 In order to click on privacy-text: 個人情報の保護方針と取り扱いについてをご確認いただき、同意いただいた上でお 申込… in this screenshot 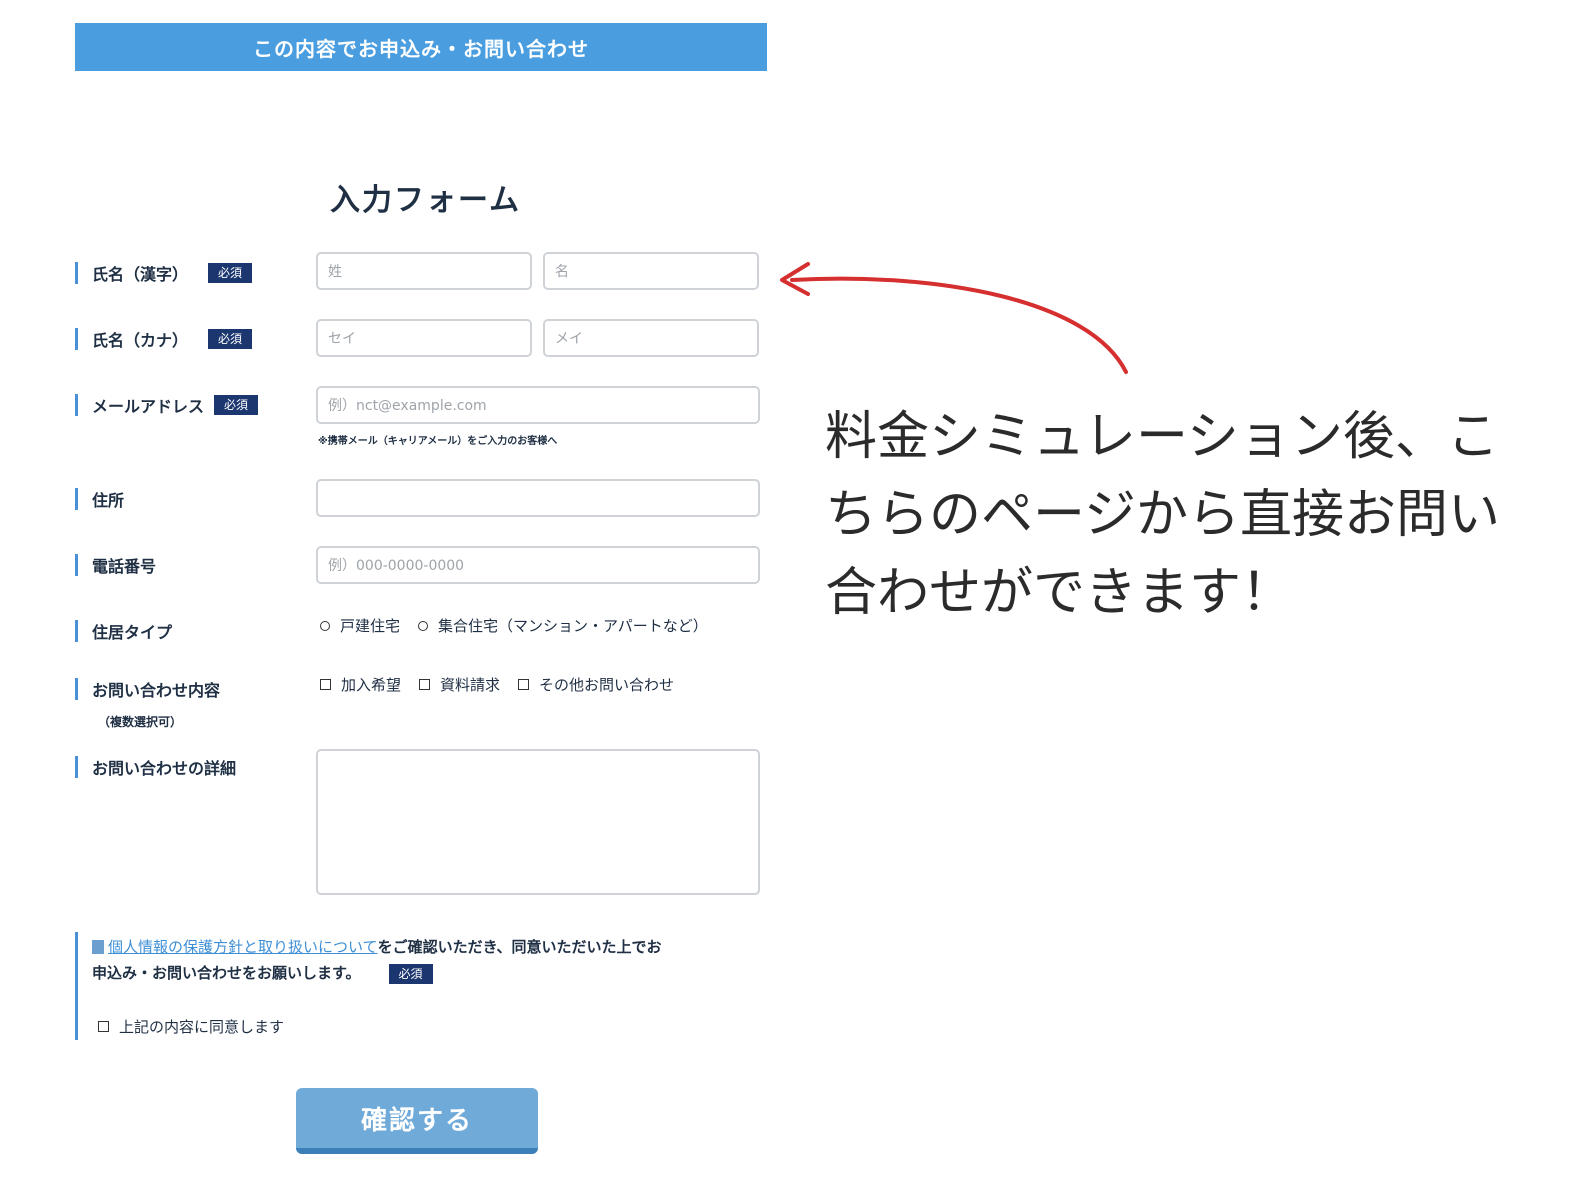, I will do `click(428, 959)`.